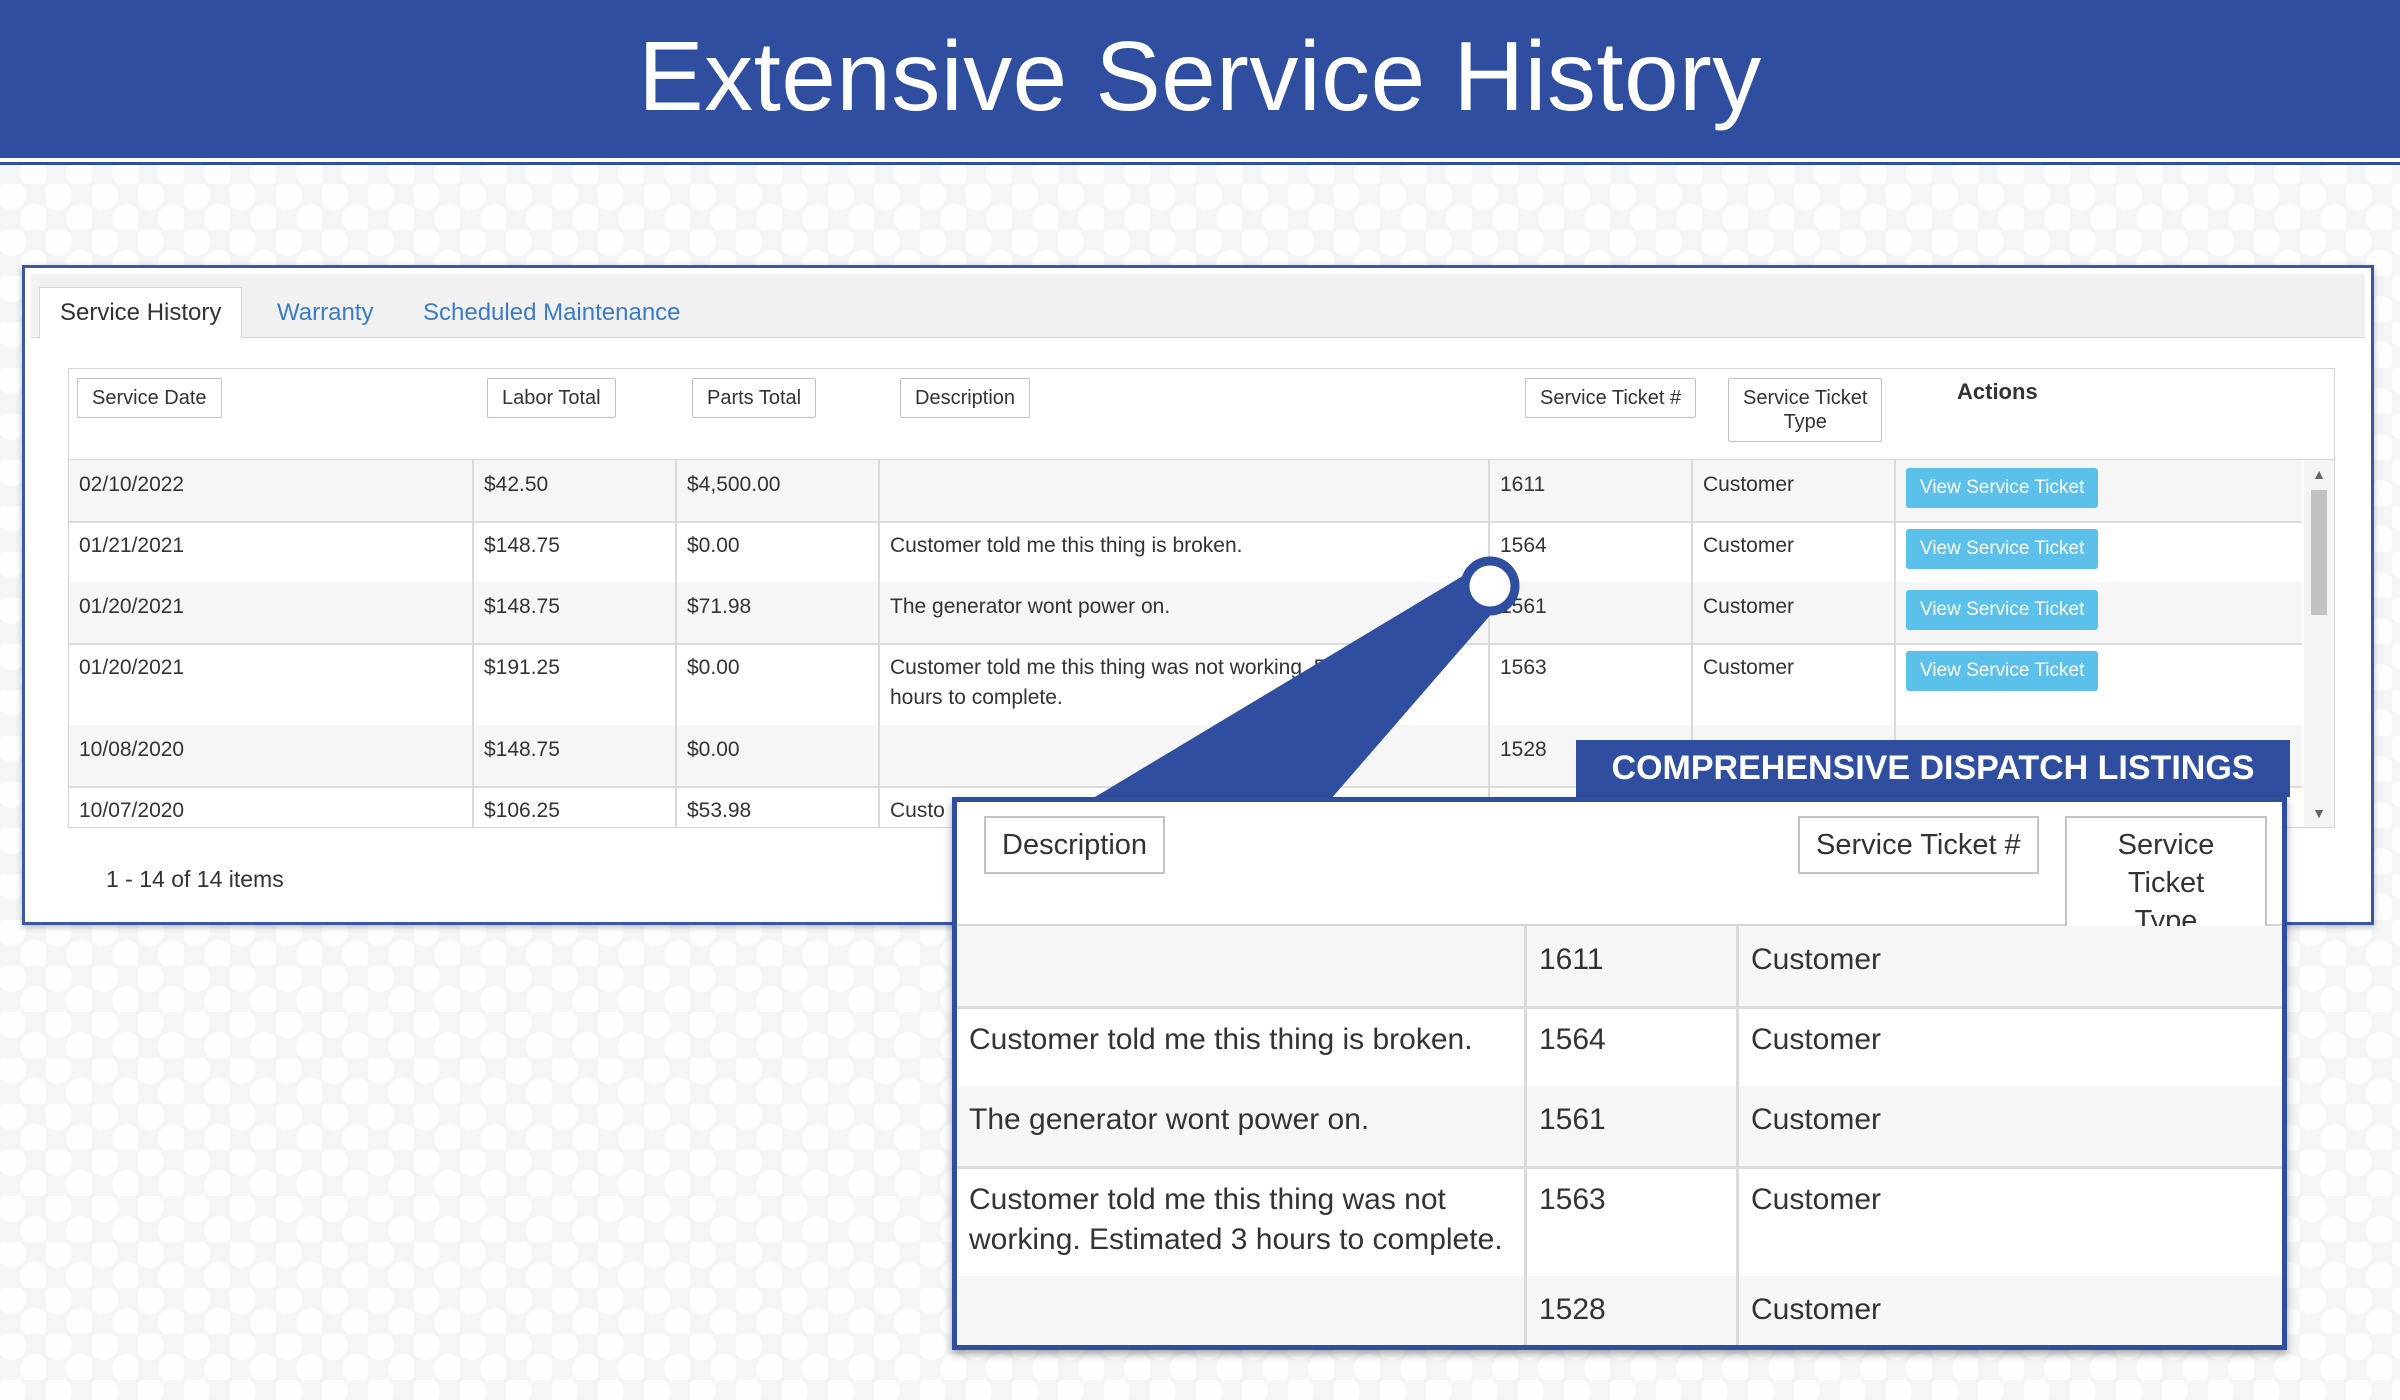  Describe the element at coordinates (1805, 410) in the screenshot. I see `column-header-service-ticket-type: Service Ticket Type` at that location.